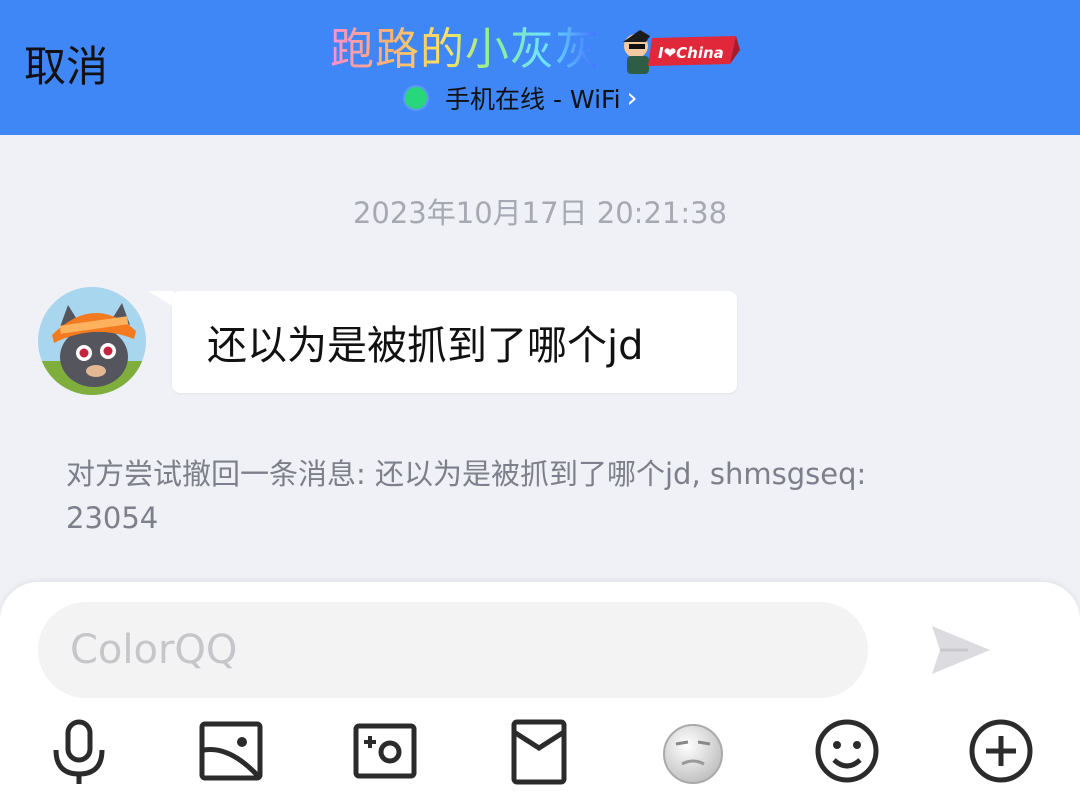 This screenshot has width=1080, height=807. I want to click on emoji-icon, so click(847, 751).